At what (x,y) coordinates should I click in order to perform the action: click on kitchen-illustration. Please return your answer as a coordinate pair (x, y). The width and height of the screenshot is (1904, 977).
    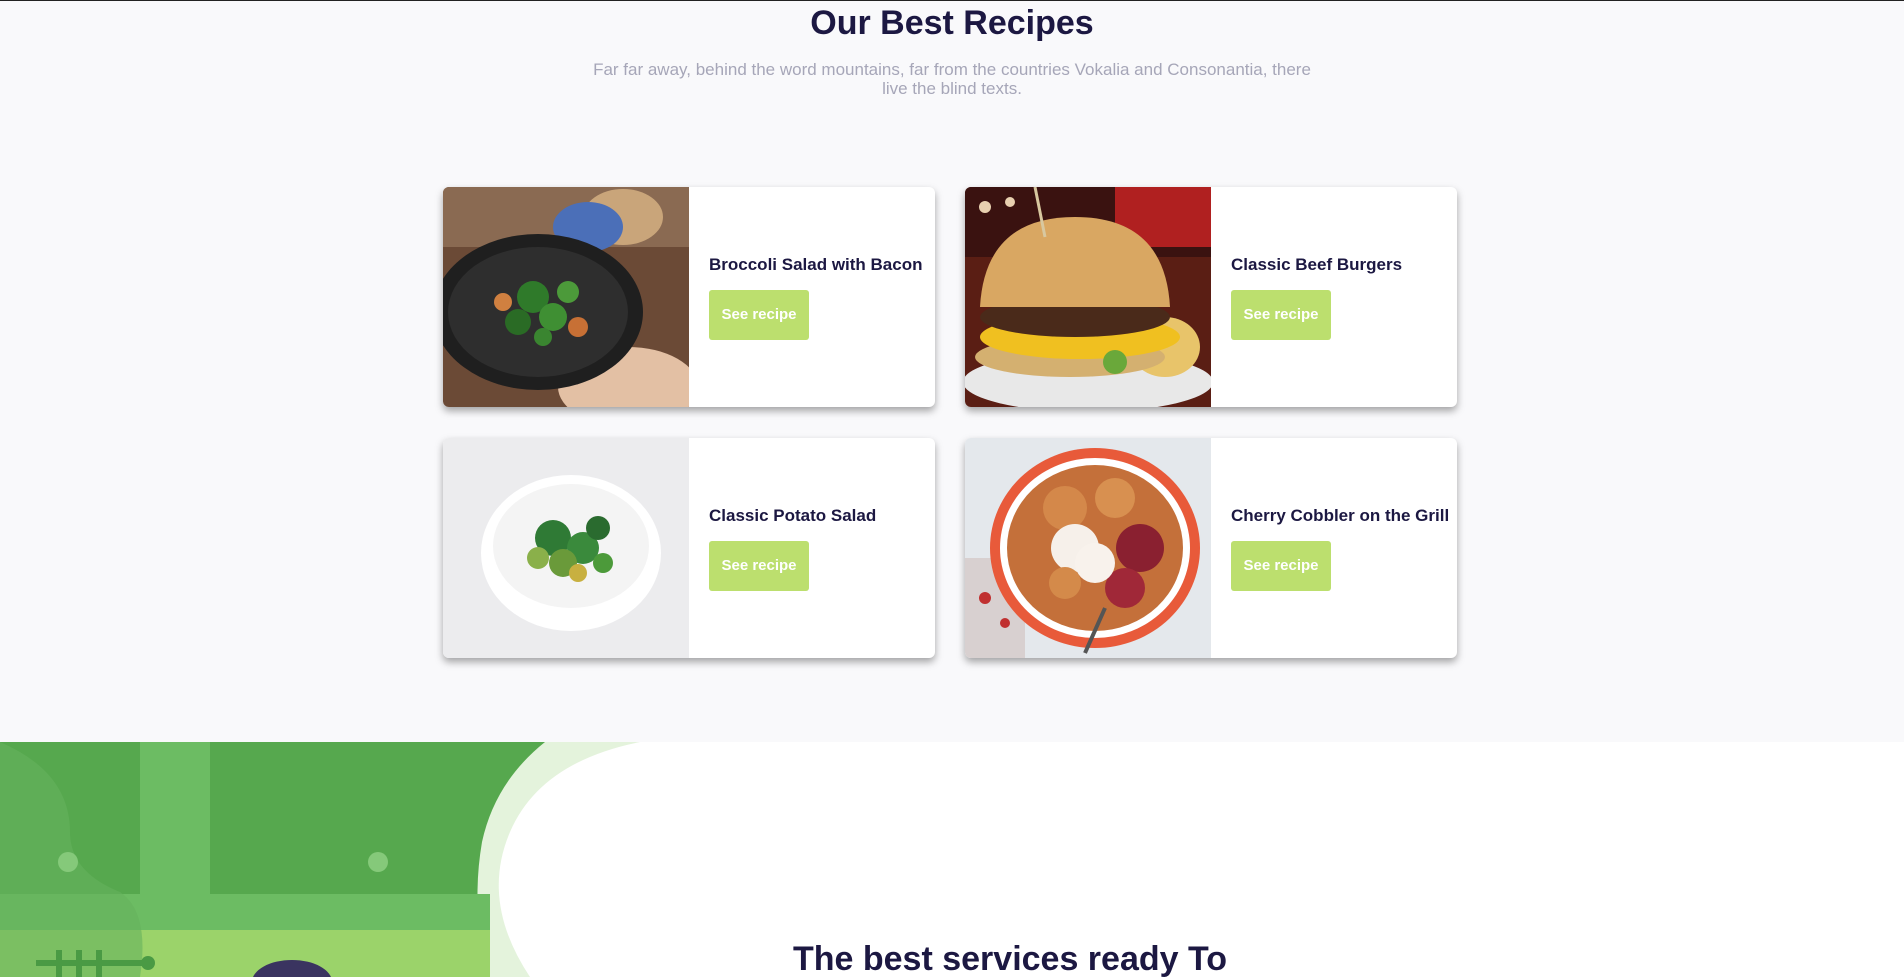
    Looking at the image, I should click on (320, 859).